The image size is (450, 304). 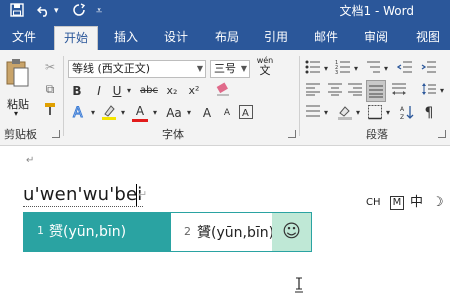 What do you see at coordinates (313, 113) in the screenshot?
I see `chinese-layout-icon` at bounding box center [313, 113].